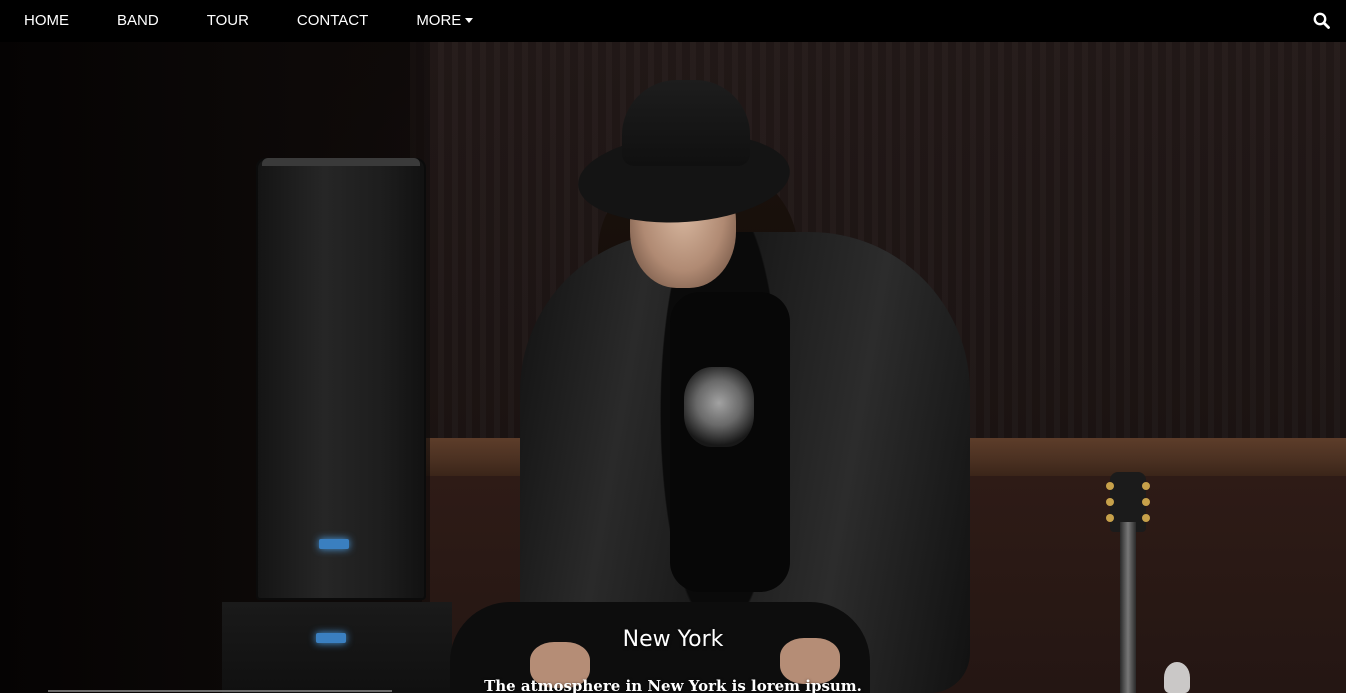  What do you see at coordinates (686, 123) in the screenshot?
I see `hat-crown` at bounding box center [686, 123].